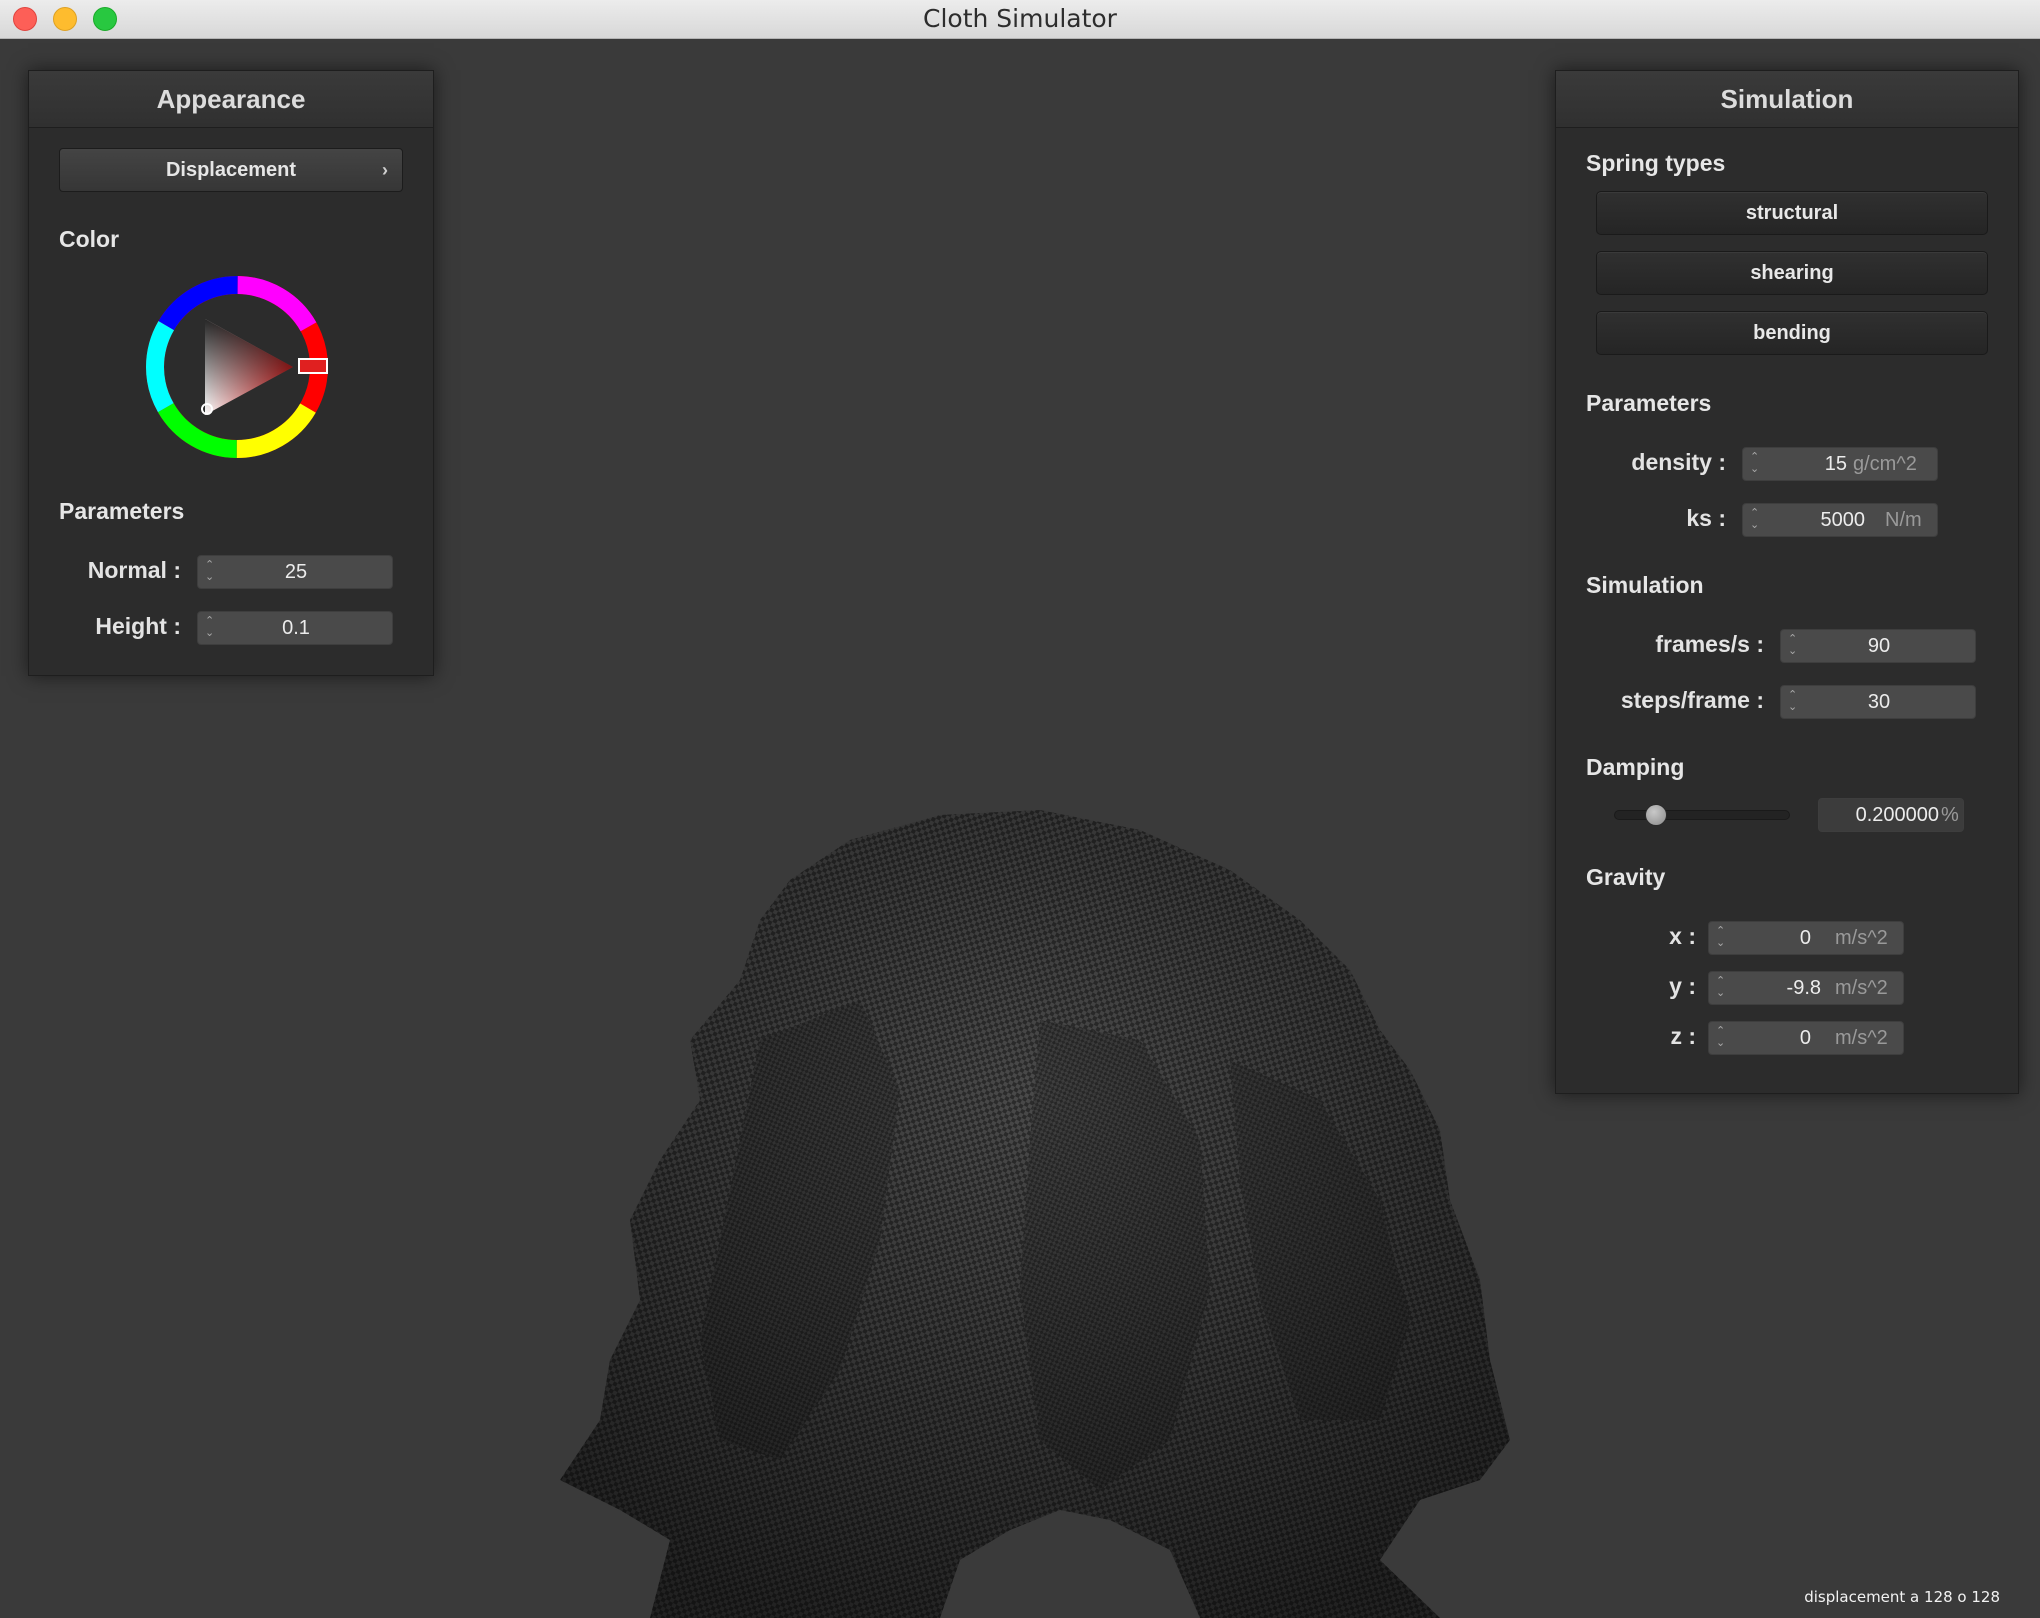 This screenshot has height=1618, width=2040. What do you see at coordinates (1861, 1038) in the screenshot?
I see `gravity-z-unit: m/s^2` at bounding box center [1861, 1038].